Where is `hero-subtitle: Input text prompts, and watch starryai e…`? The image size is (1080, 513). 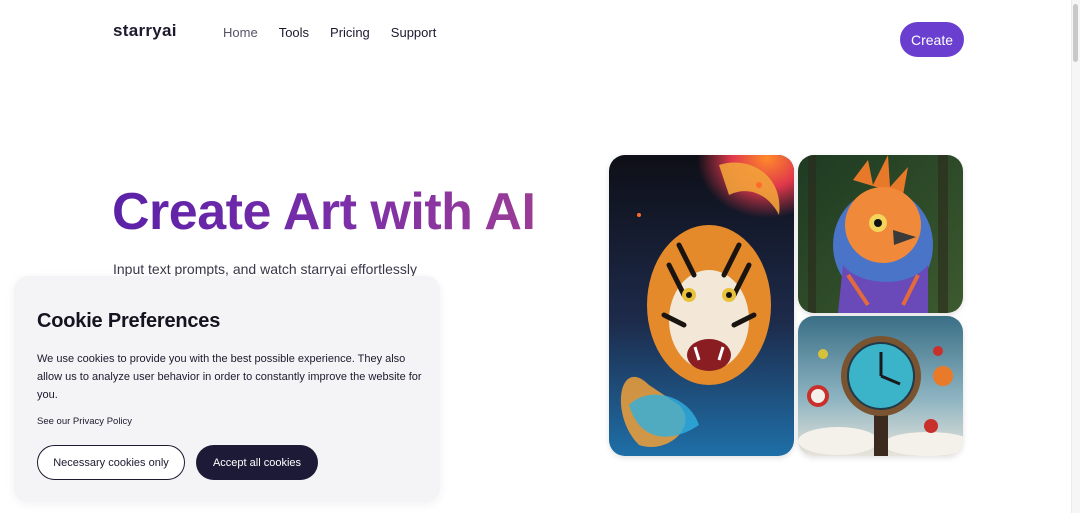
hero-subtitle: Input text prompts, and watch starryai e… is located at coordinates (265, 269).